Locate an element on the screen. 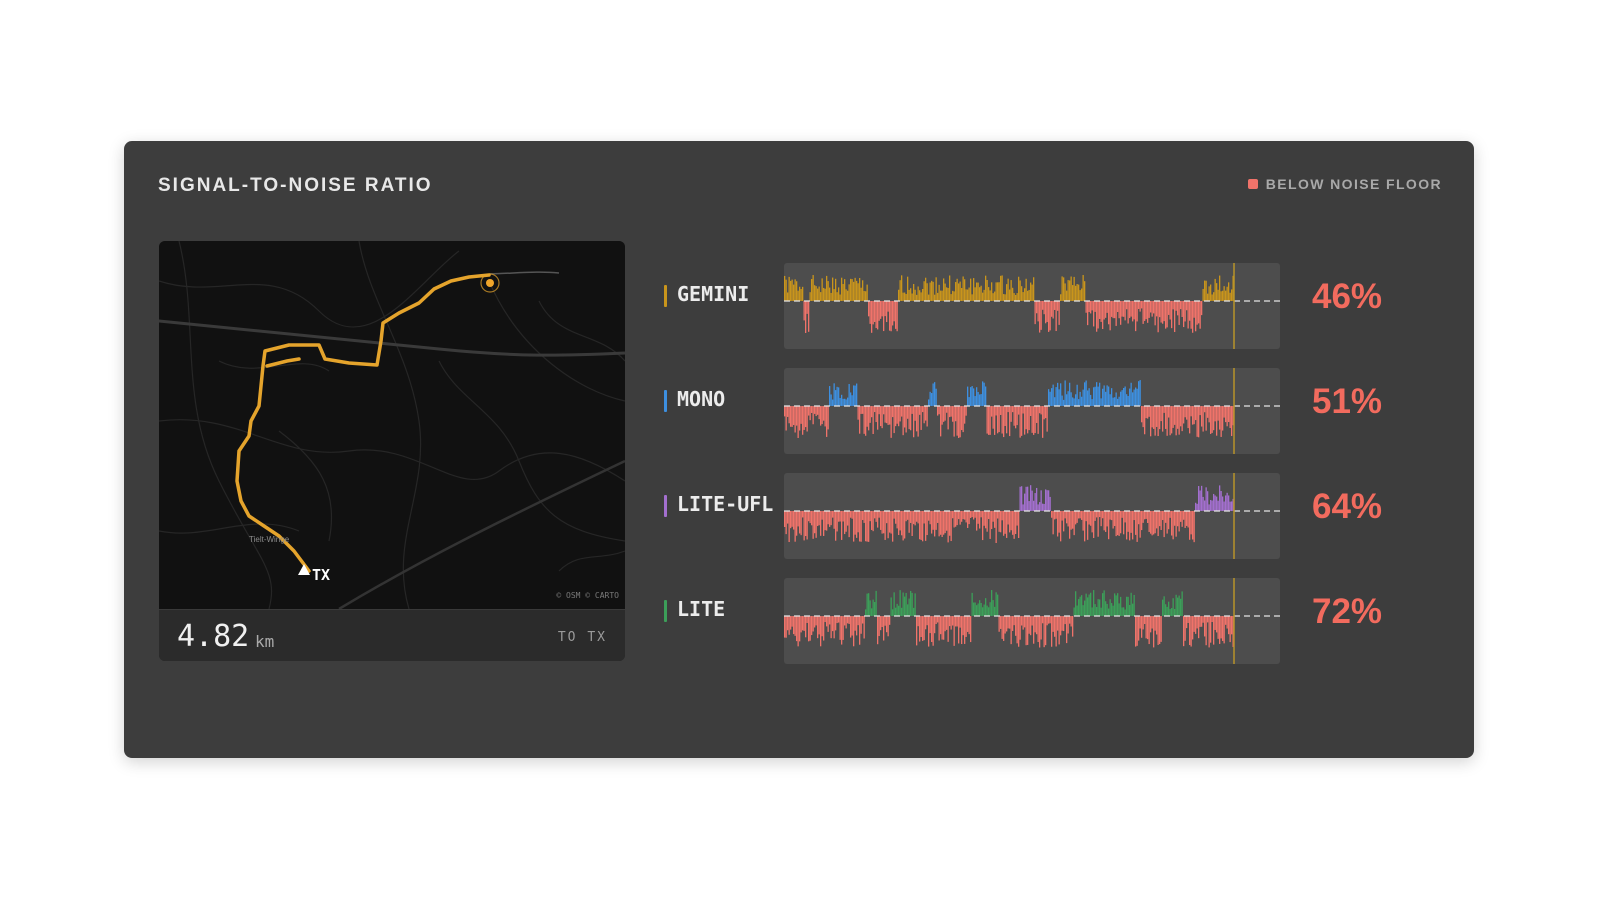  below-floor-percent: 72% is located at coordinates (1347, 611).